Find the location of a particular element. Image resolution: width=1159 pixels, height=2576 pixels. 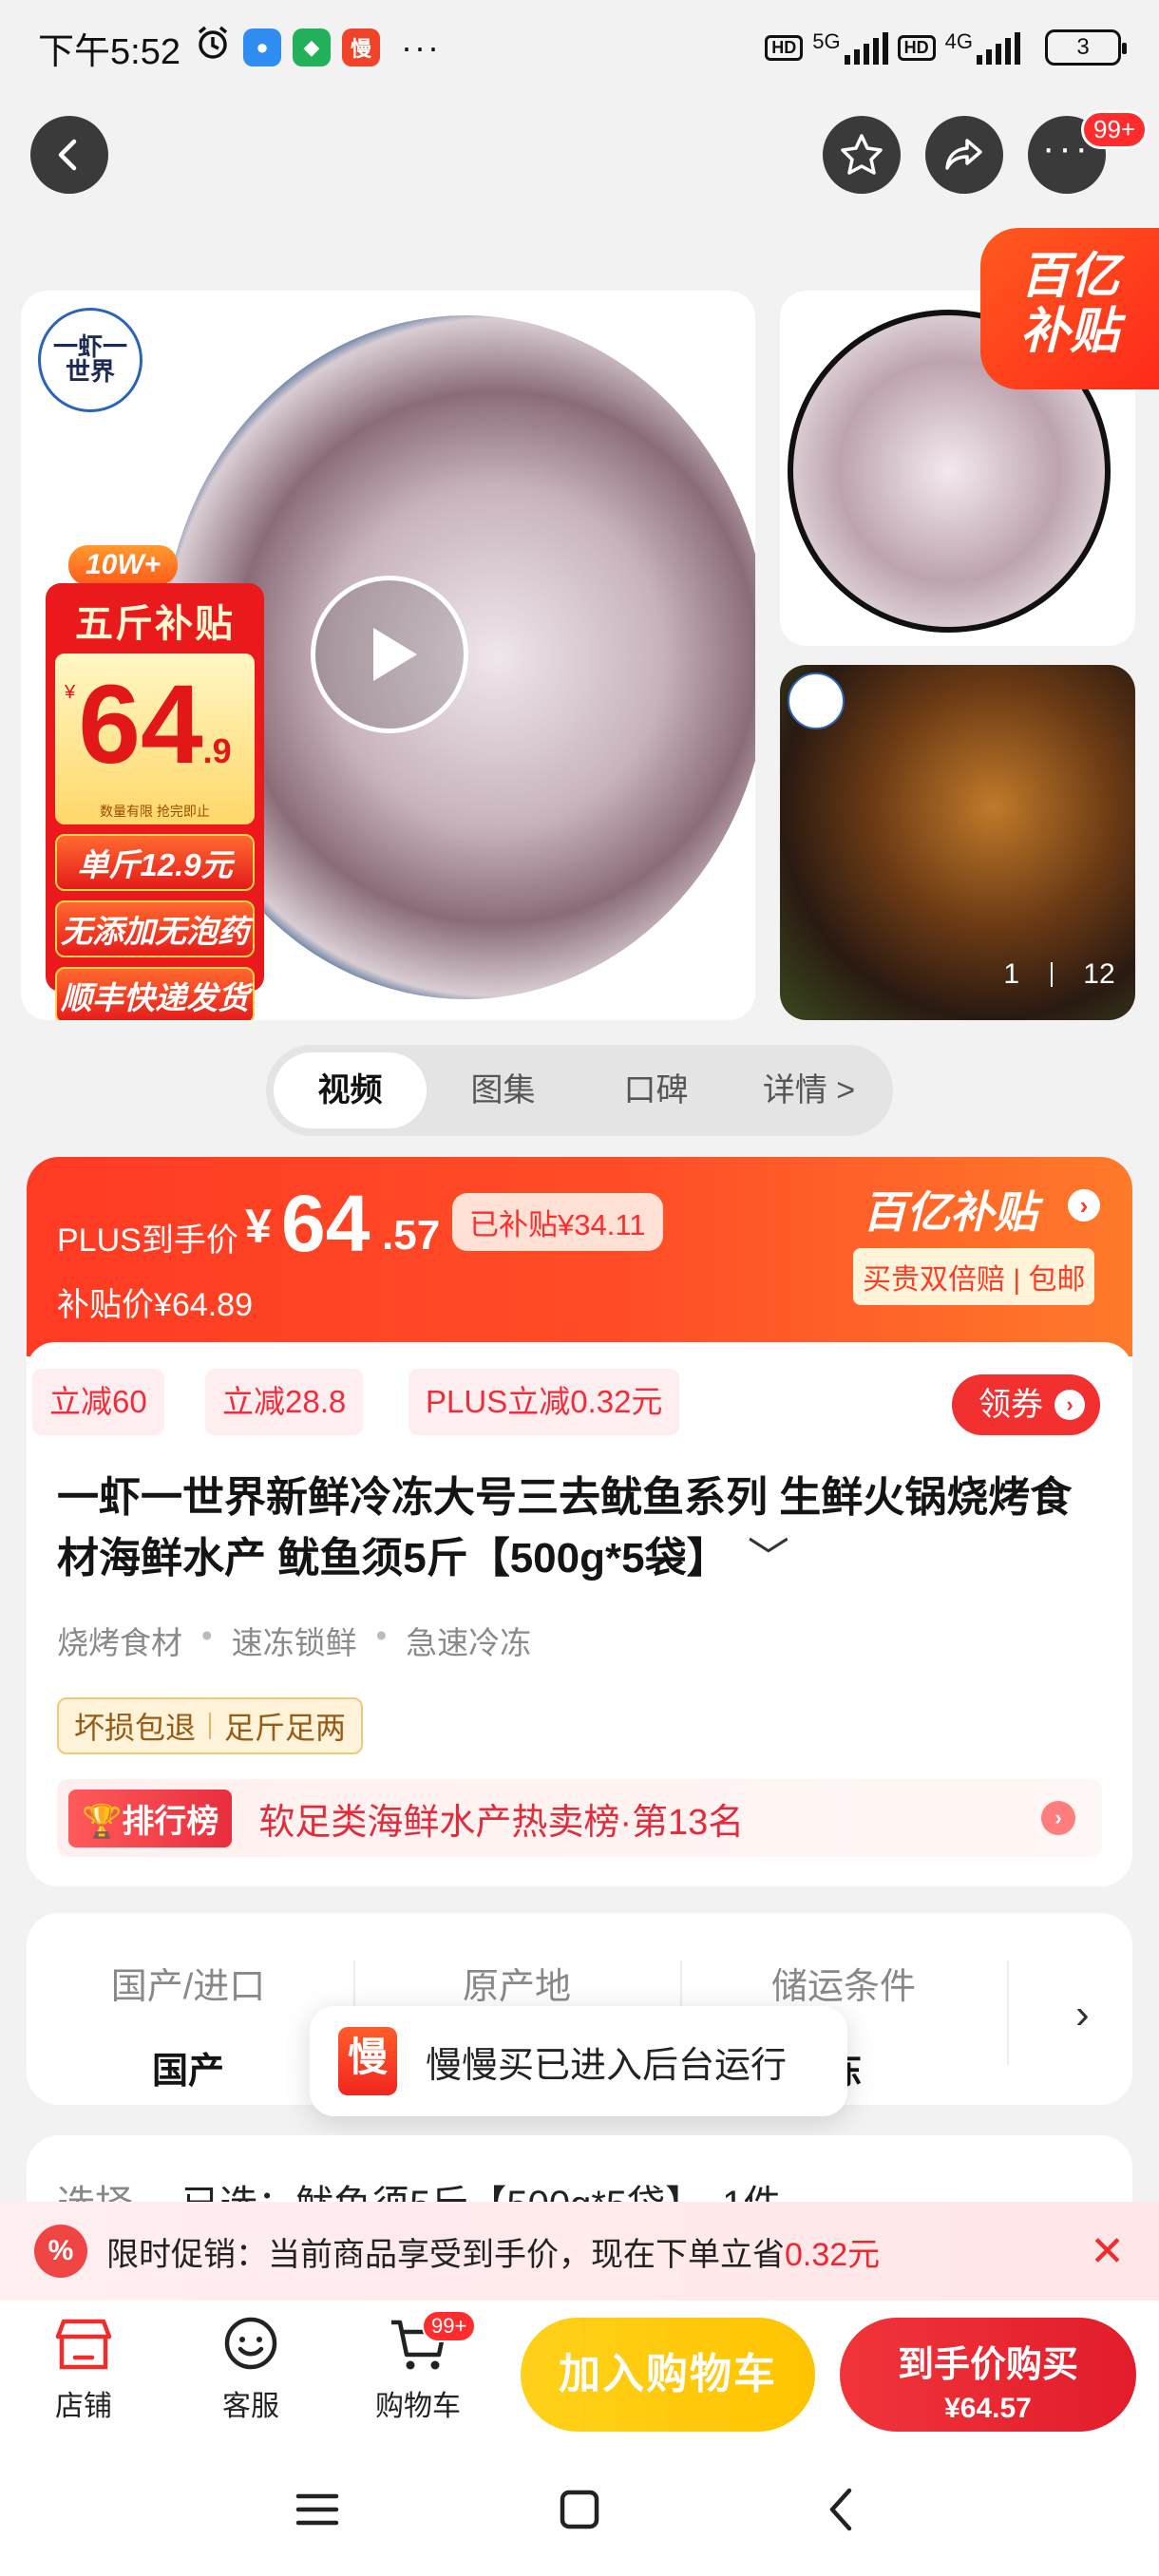

param-origin-type: 国产/进口 国产 is located at coordinates (188, 2029).